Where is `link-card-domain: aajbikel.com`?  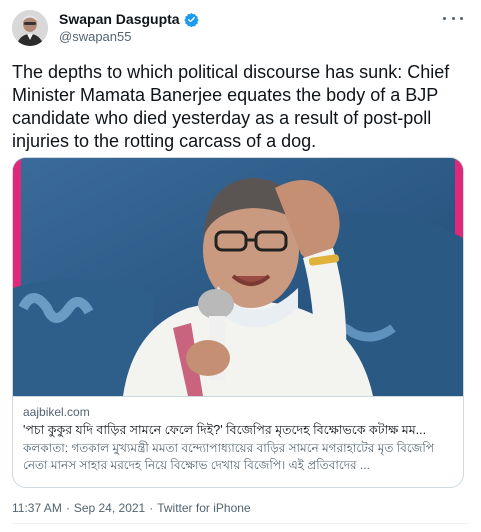
link-card-domain: aajbikel.com is located at coordinates (56, 412).